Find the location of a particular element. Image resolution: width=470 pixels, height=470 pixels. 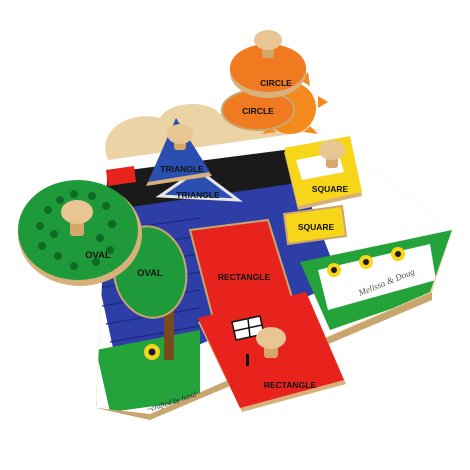

circle-piece: CIRCLE is located at coordinates (268, 64).